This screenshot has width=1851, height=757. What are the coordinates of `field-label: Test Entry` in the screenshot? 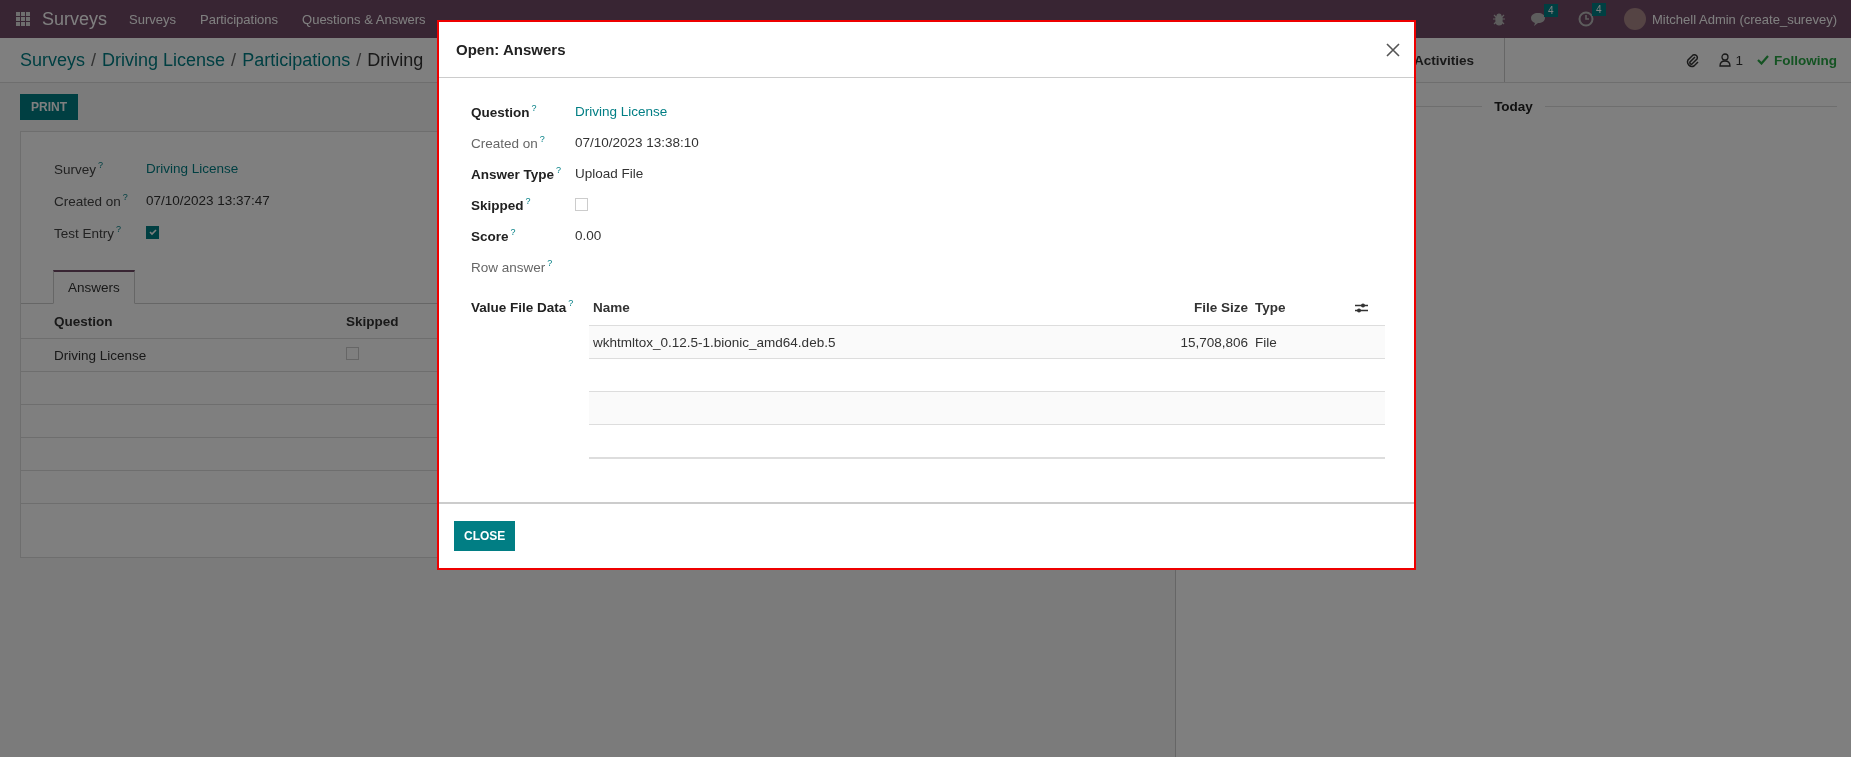 It's located at (84, 233).